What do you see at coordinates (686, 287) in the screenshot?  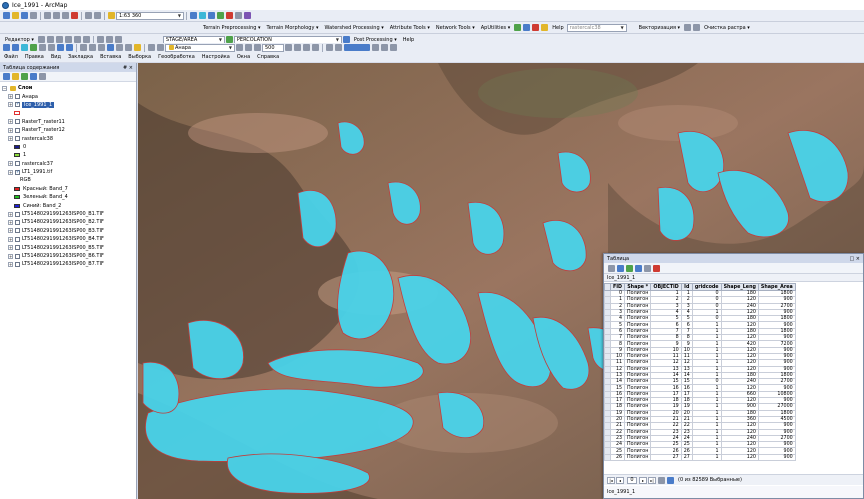 I see `column-header: Id` at bounding box center [686, 287].